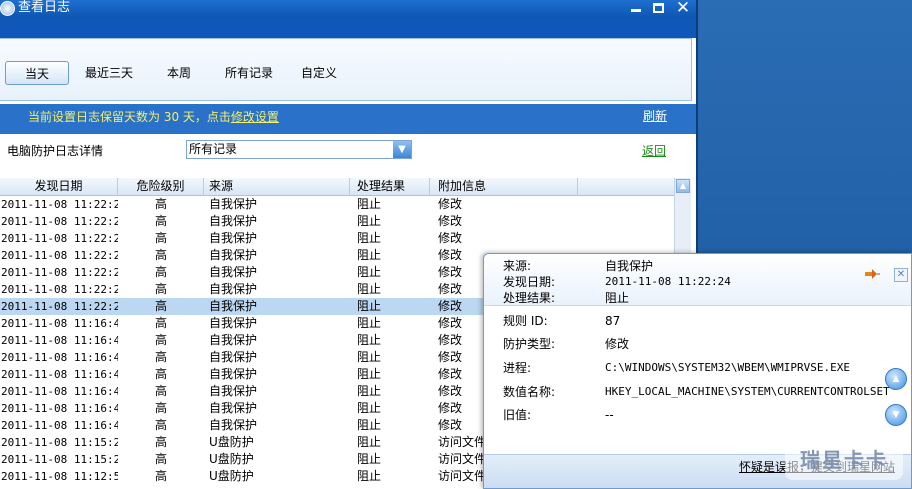 This screenshot has height=489, width=912. Describe the element at coordinates (844, 460) in the screenshot. I see `watermark-logo: 瑞星卡卡` at that location.